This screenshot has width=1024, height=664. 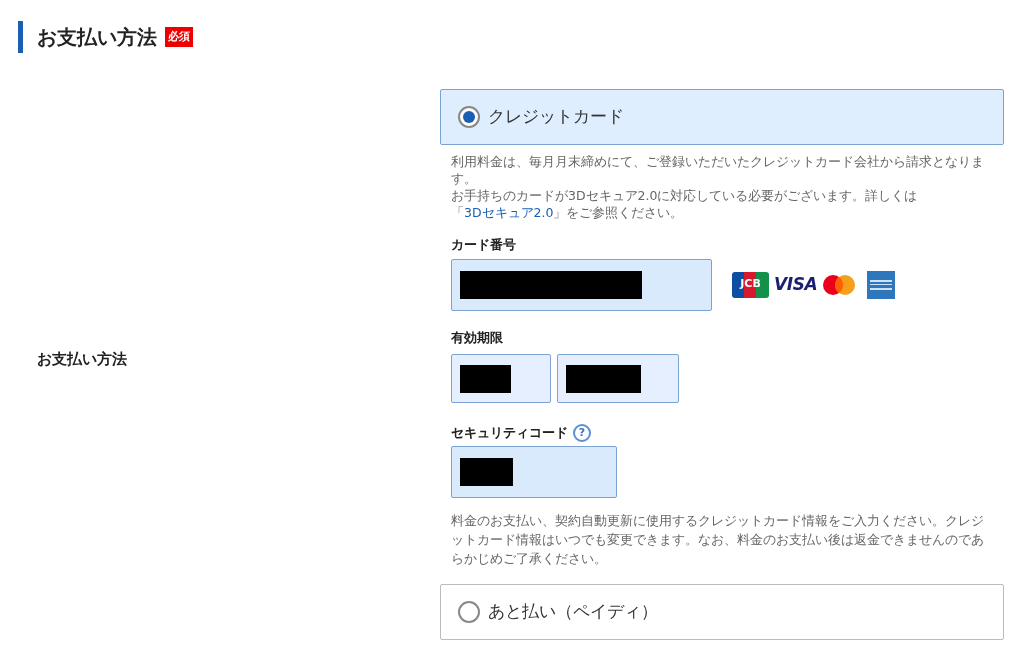 What do you see at coordinates (796, 284) in the screenshot?
I see `visa-logo: VISA` at bounding box center [796, 284].